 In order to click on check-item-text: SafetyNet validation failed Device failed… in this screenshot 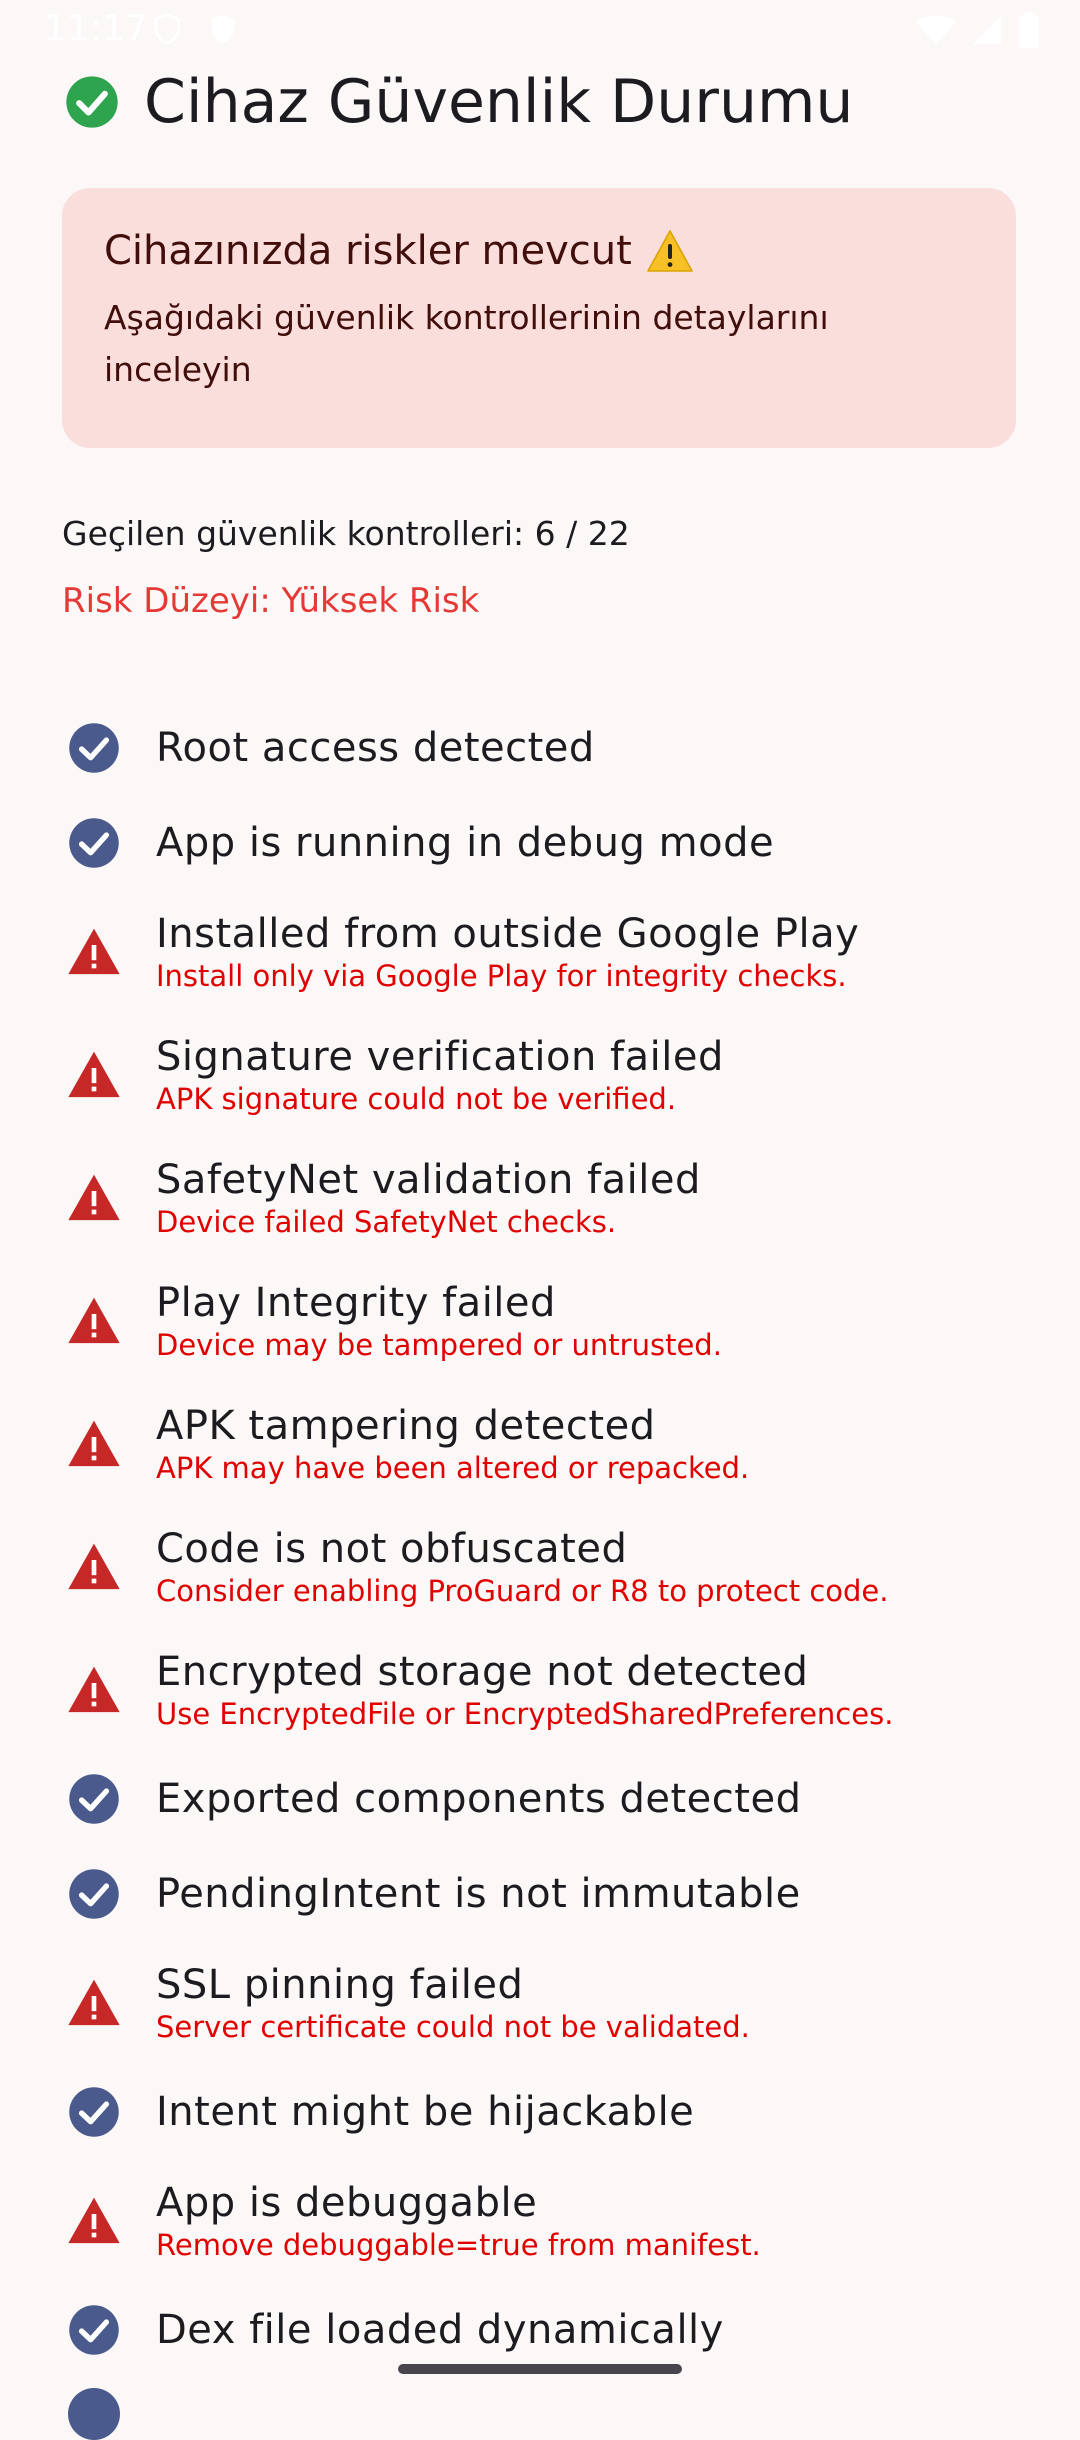, I will do `click(428, 1198)`.